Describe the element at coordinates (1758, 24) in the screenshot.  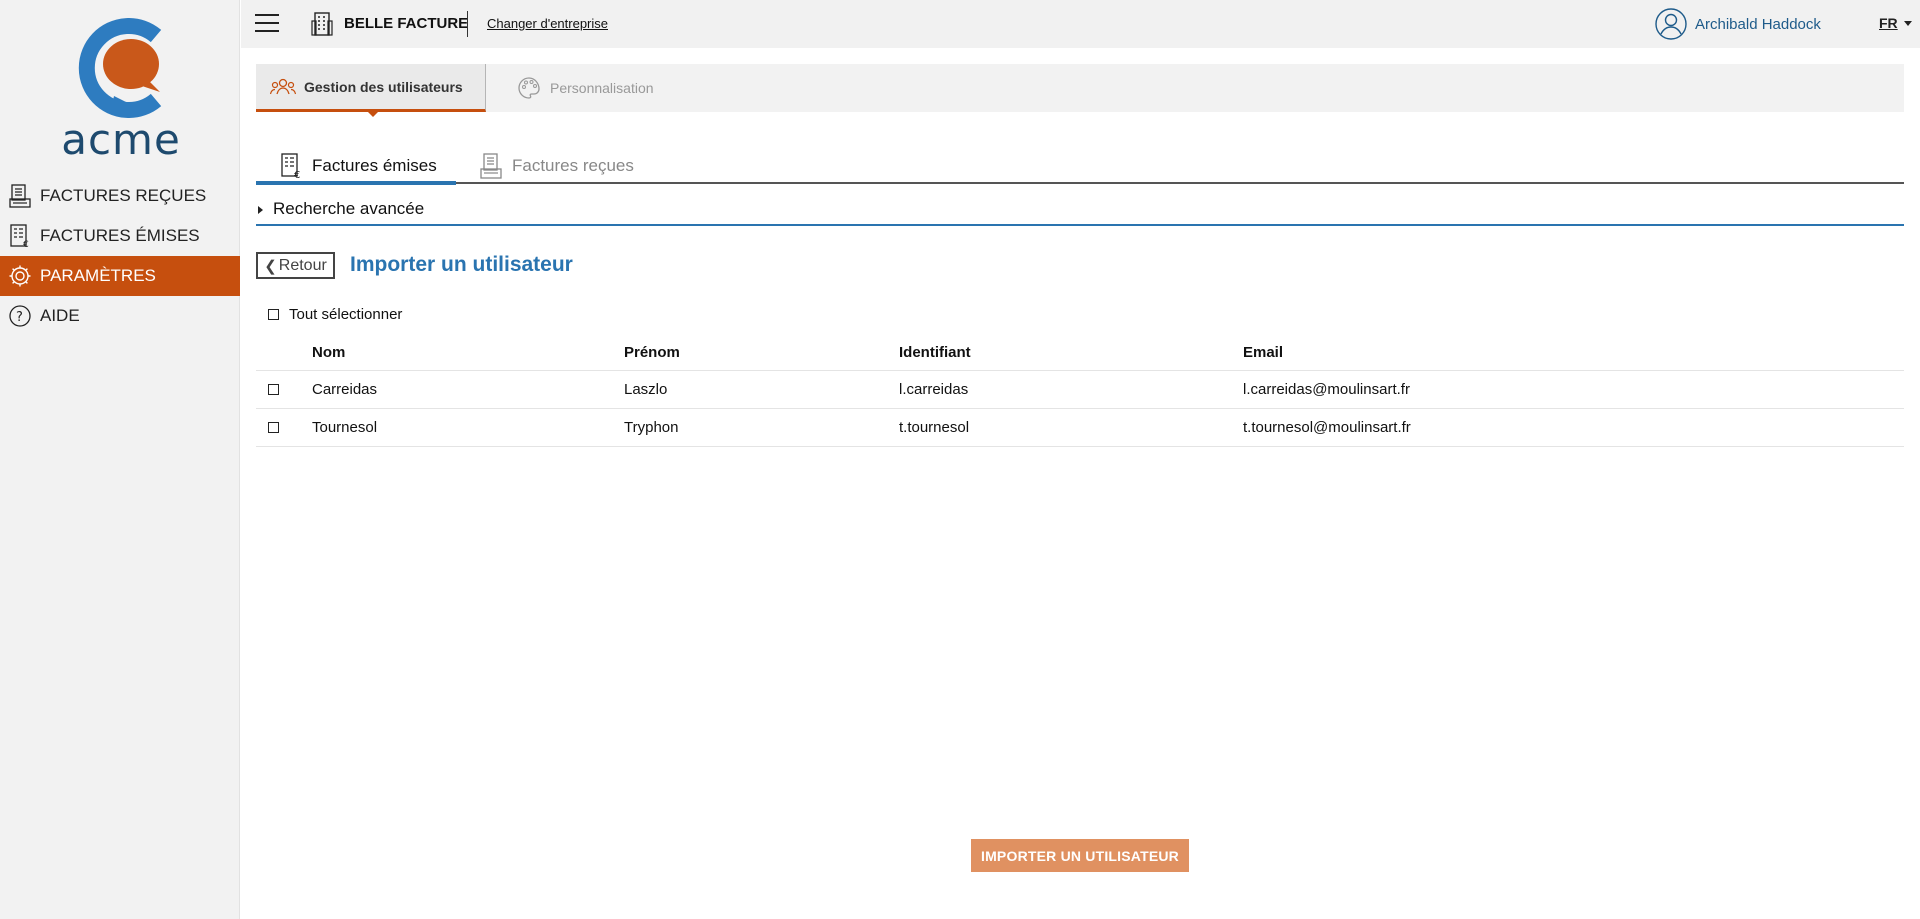
I see `user-name: Archibald Haddock` at that location.